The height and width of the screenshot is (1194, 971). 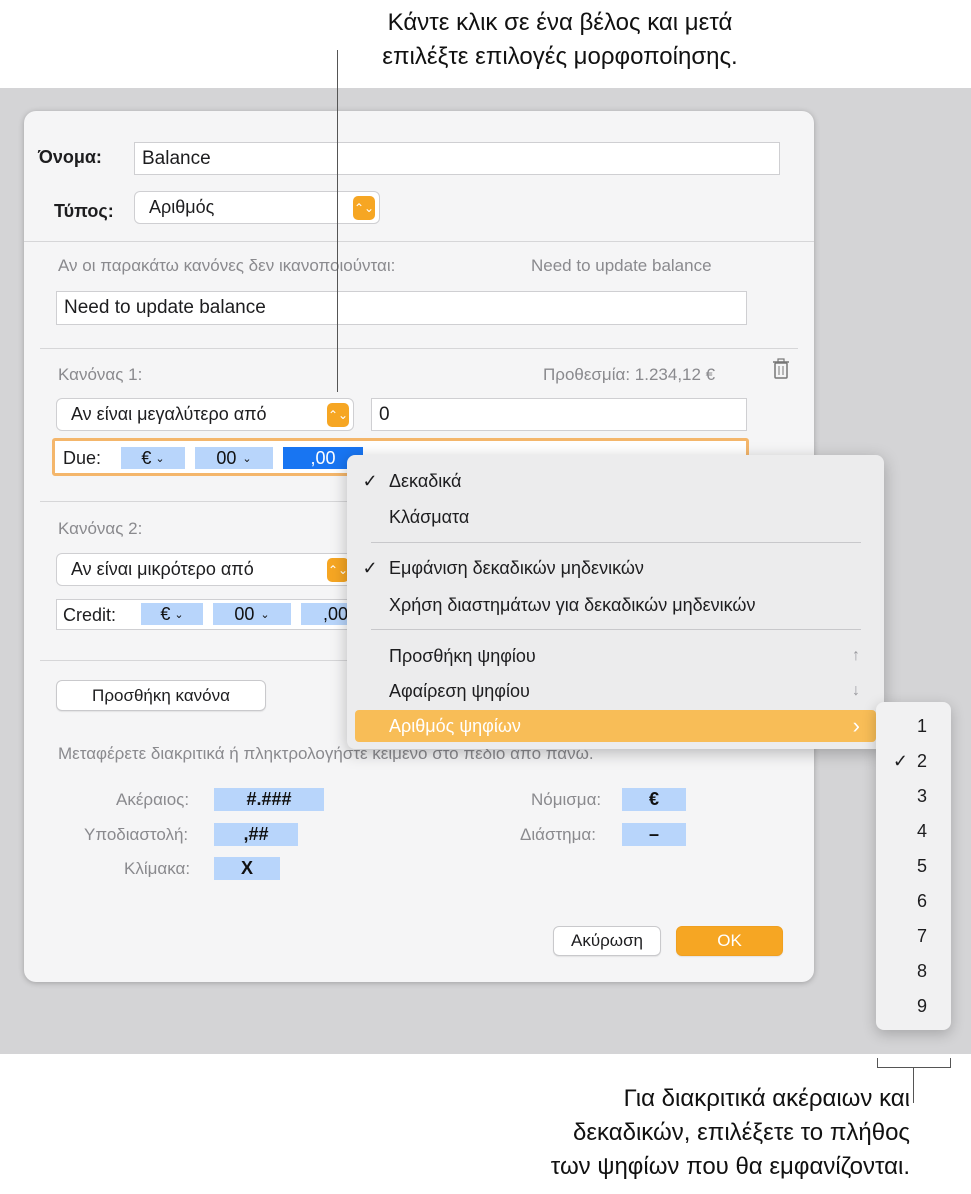 What do you see at coordinates (560, 22) in the screenshot?
I see `callout-top-line1: Κάντε κλικ σε ένα βέλος και μετά` at bounding box center [560, 22].